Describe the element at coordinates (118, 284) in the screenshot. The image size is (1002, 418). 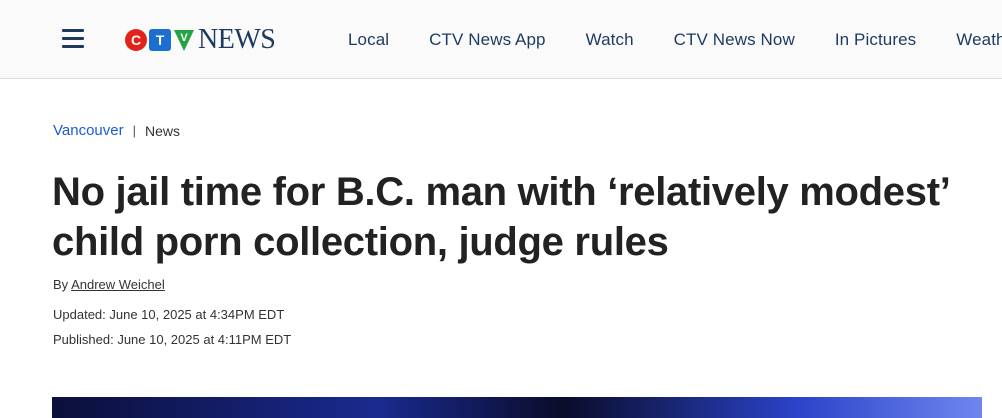
I see `author-link: Andrew Weichel` at that location.